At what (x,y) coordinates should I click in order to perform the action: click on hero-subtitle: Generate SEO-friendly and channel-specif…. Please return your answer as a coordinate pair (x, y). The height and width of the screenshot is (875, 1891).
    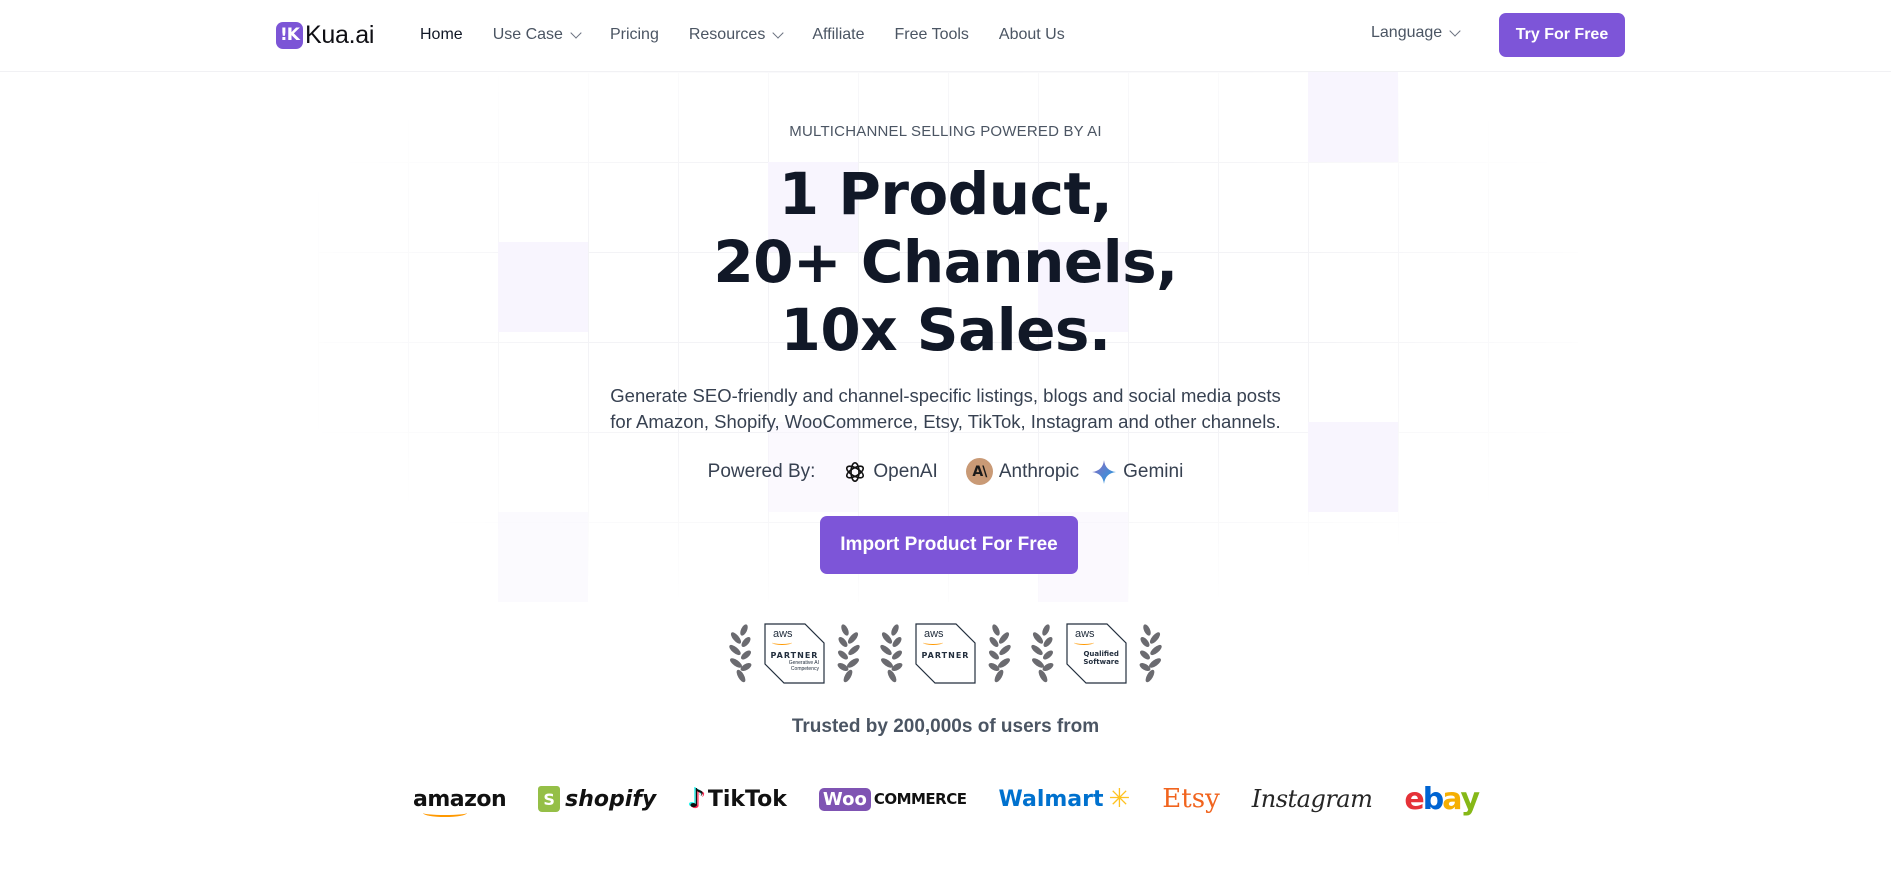
    Looking at the image, I should click on (945, 409).